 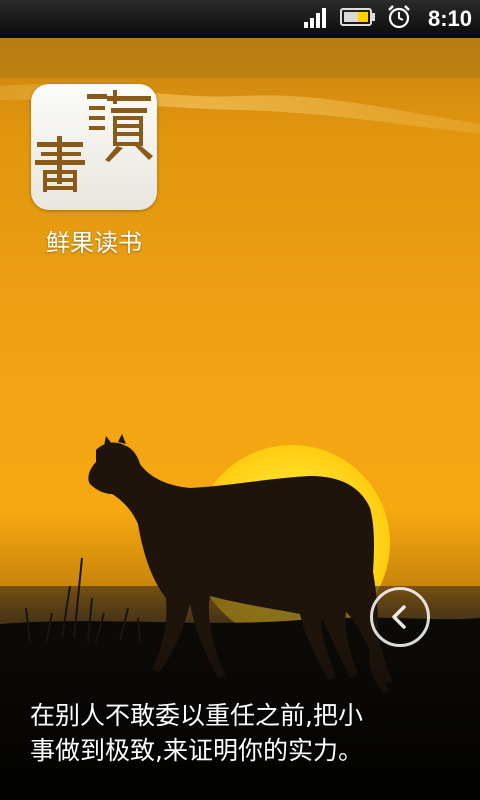 I want to click on back-button, so click(x=400, y=617).